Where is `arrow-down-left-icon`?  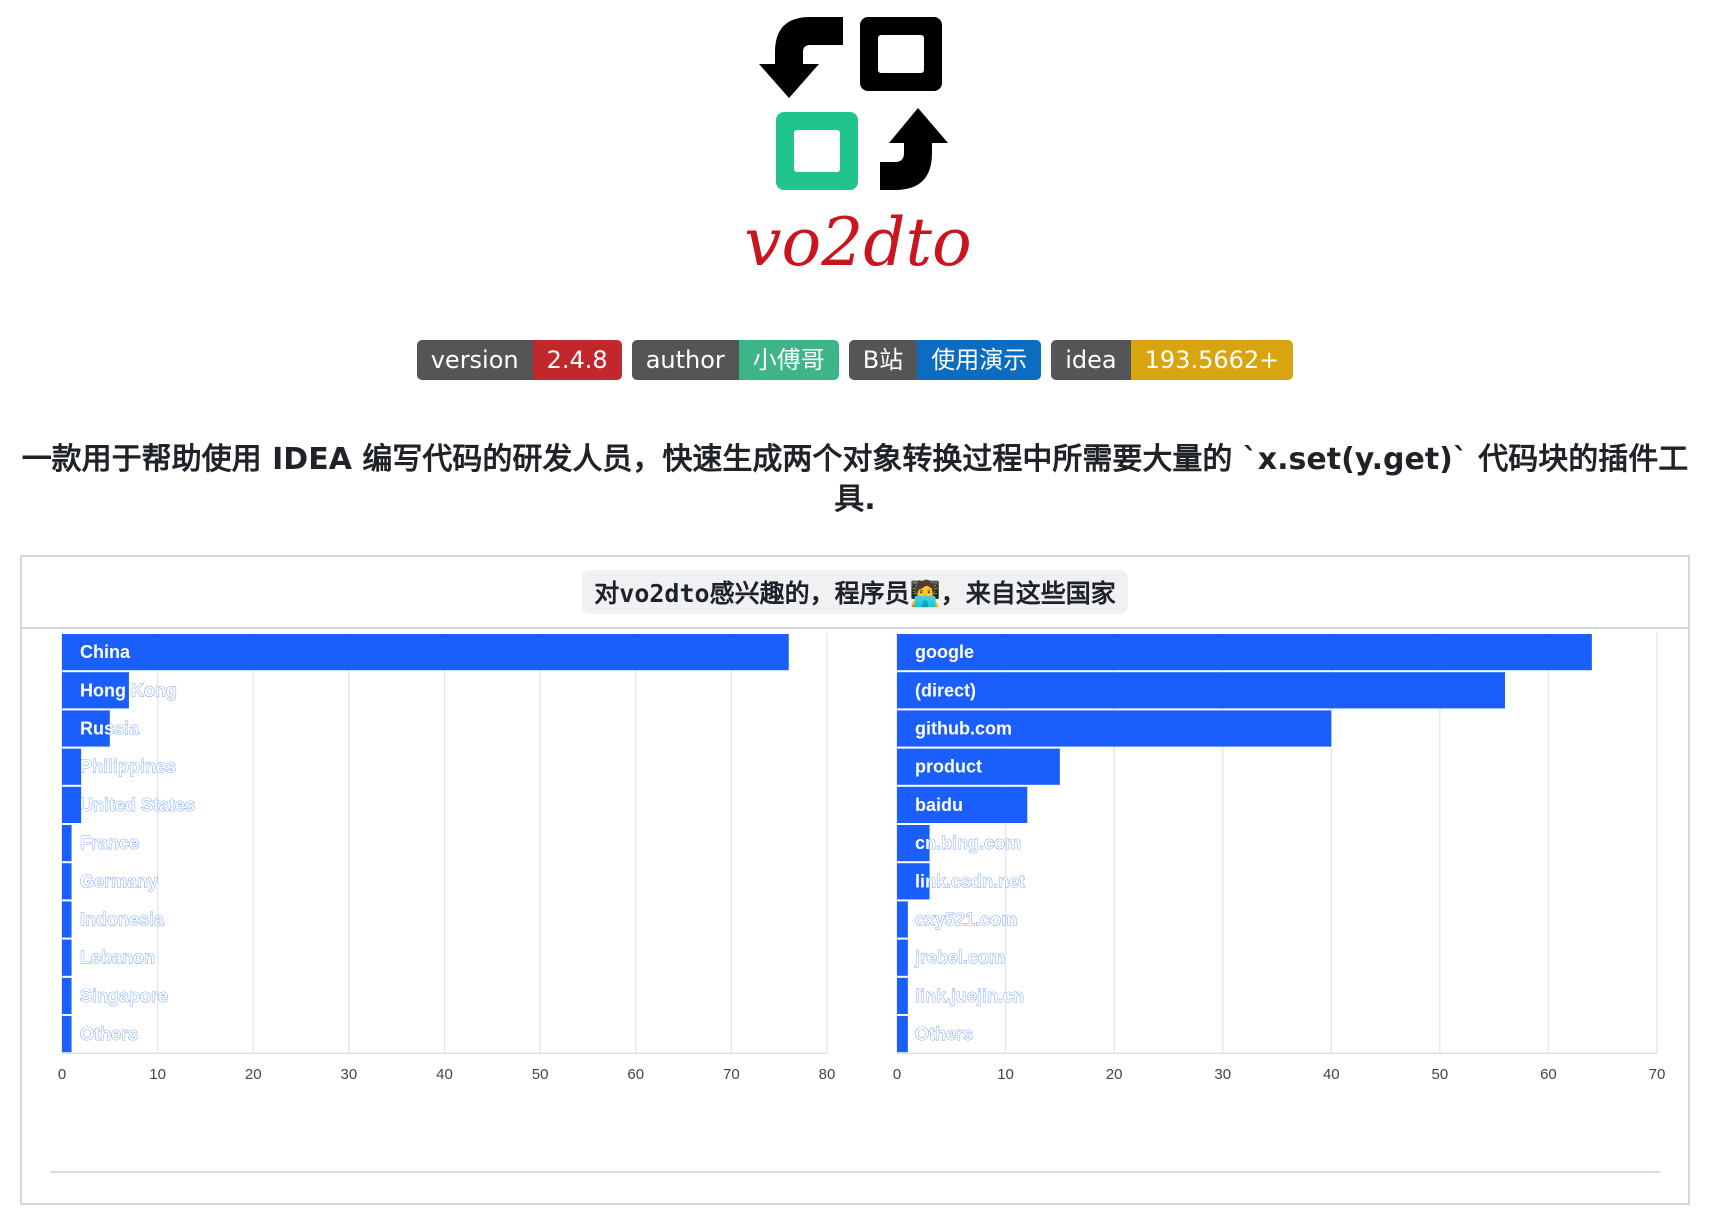 arrow-down-left-icon is located at coordinates (801, 57).